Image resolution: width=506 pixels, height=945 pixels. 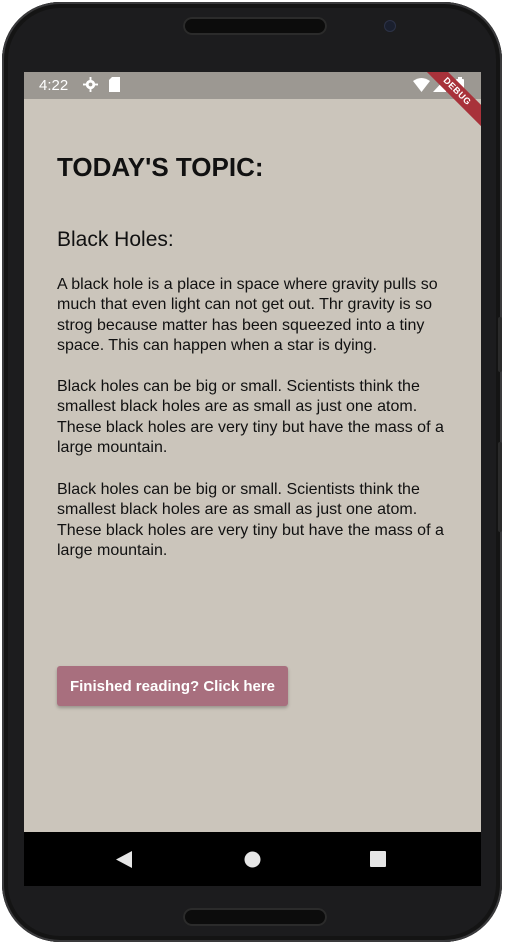 I want to click on recents-icon, so click(x=378, y=861).